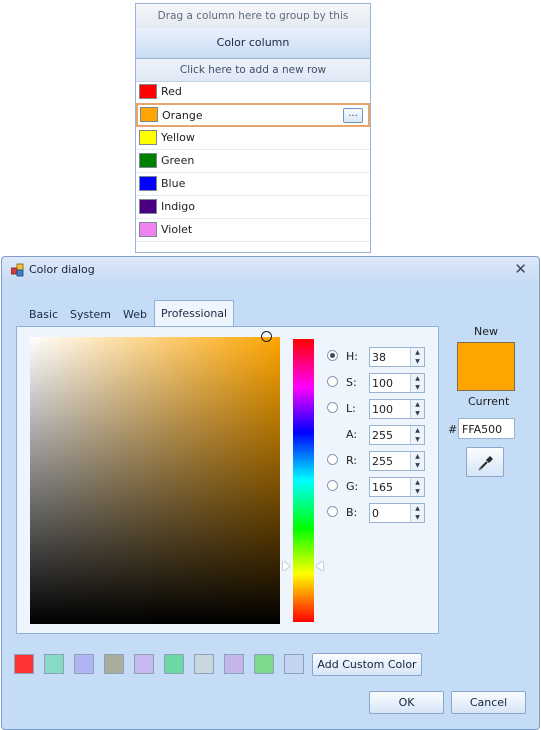 This screenshot has height=730, width=541. Describe the element at coordinates (266, 336) in the screenshot. I see `sv-selector-handle` at that location.